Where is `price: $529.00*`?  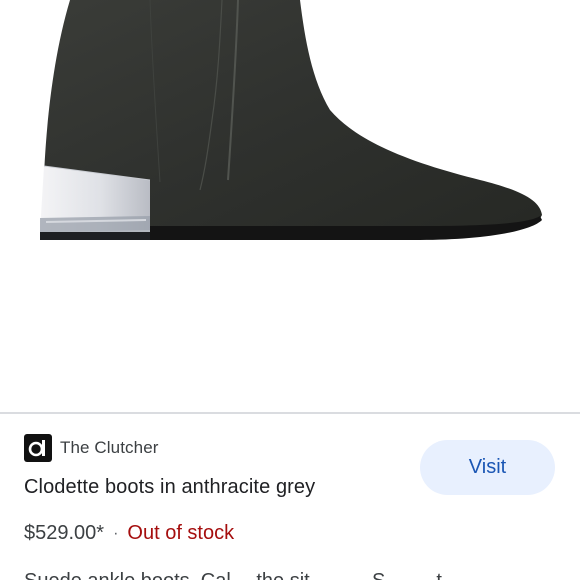
price: $529.00* is located at coordinates (64, 533).